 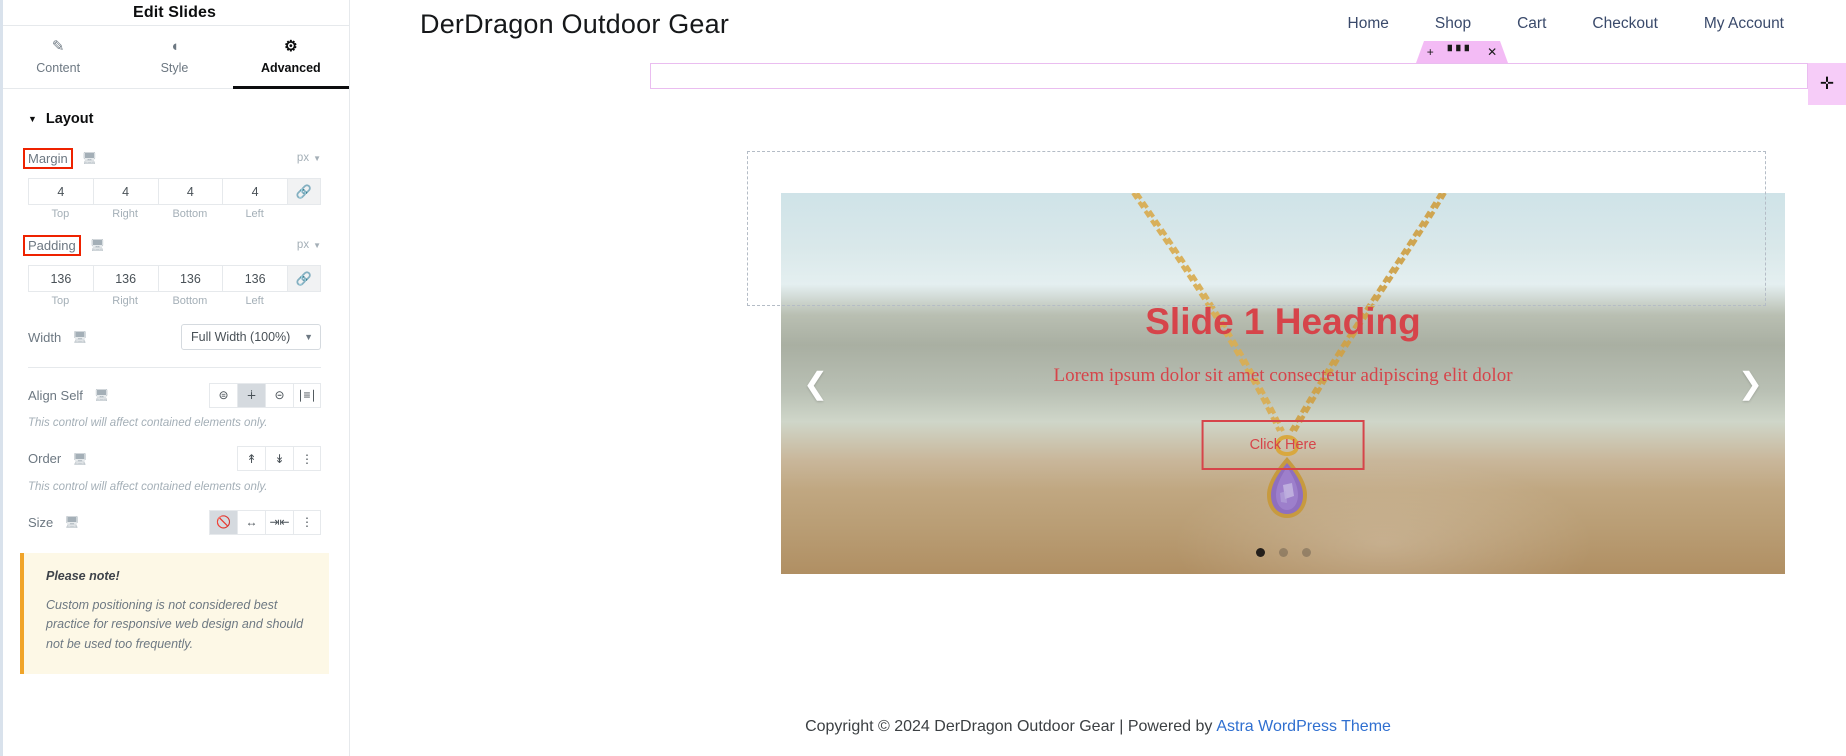 What do you see at coordinates (174, 68) in the screenshot?
I see `tab-style-label: Style` at bounding box center [174, 68].